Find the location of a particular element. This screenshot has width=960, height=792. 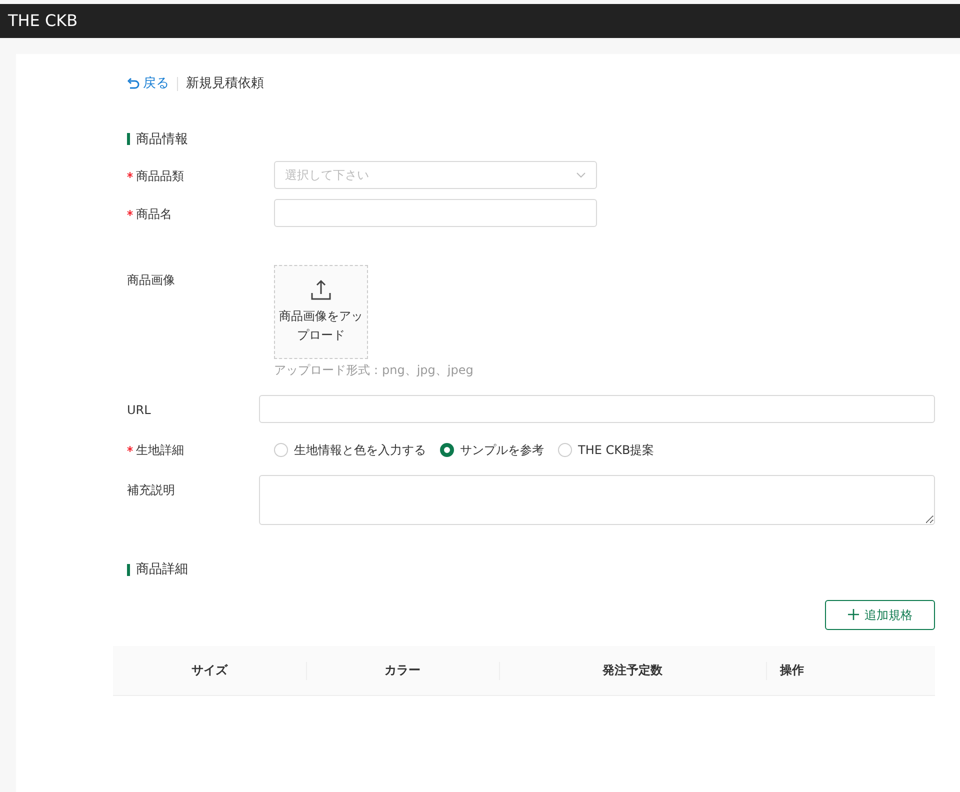

column-header: 発注予定数 is located at coordinates (632, 670).